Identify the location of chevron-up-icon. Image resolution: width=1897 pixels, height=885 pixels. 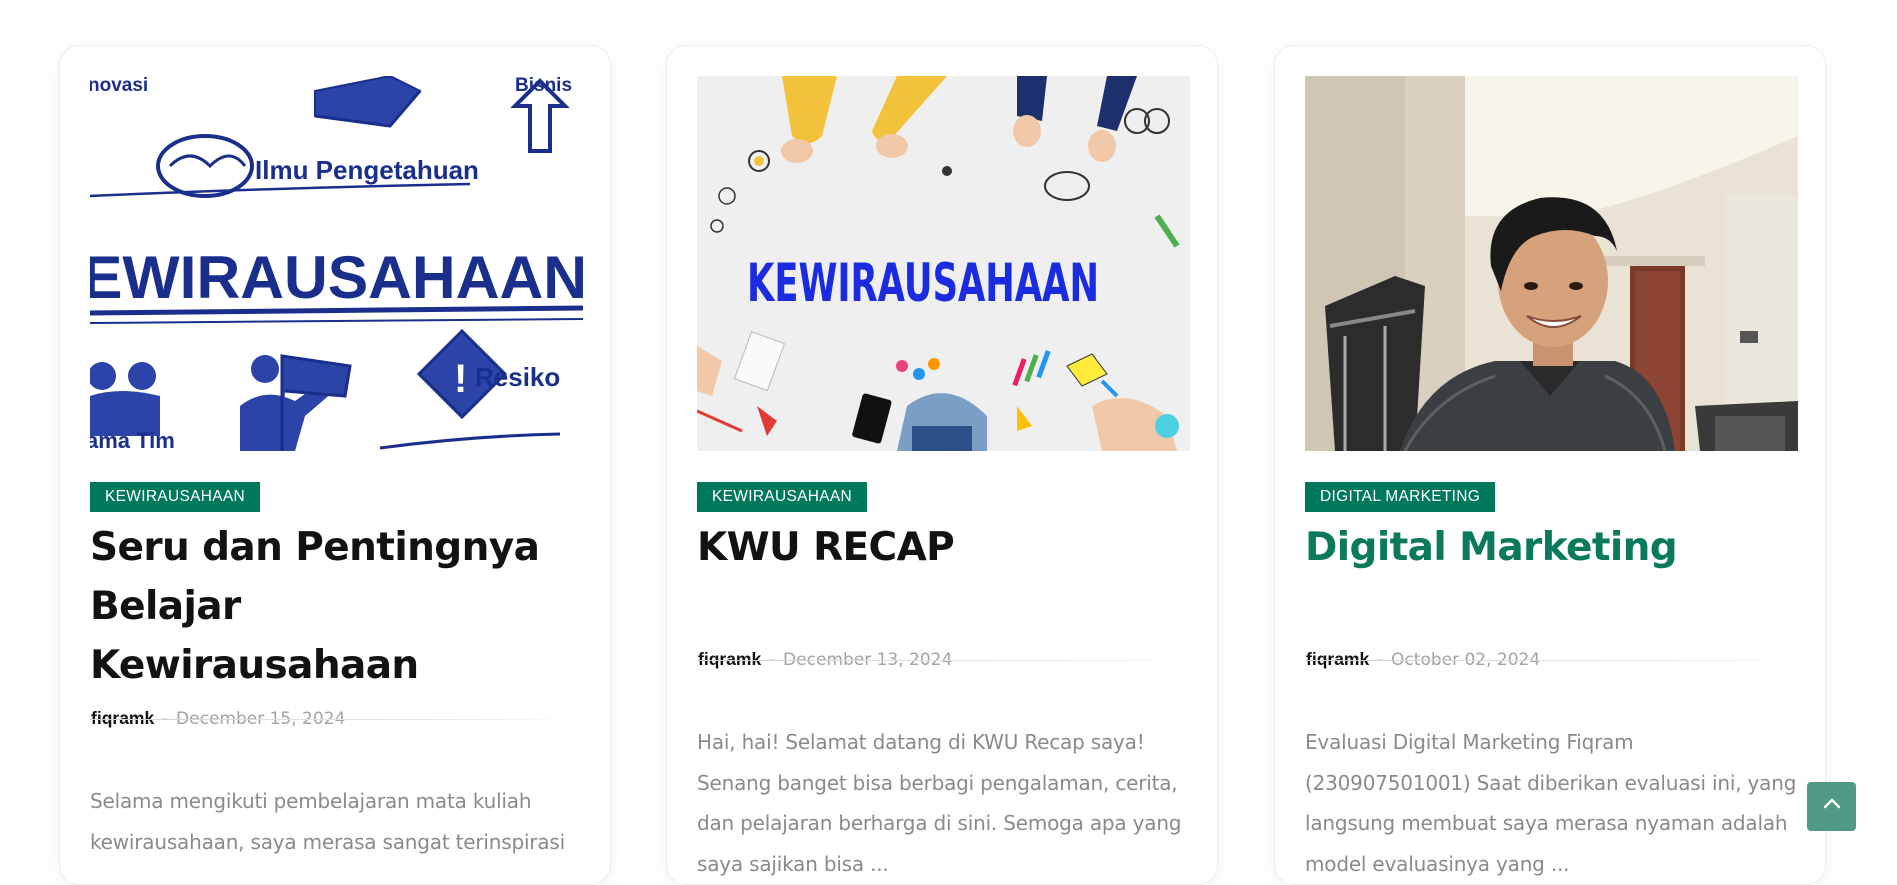
(1832, 806).